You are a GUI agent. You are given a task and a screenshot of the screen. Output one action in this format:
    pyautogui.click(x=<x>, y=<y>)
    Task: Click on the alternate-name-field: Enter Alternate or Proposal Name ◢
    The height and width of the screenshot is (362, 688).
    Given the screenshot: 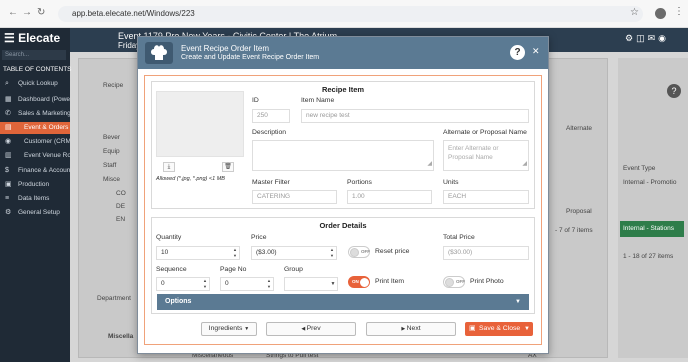 What is the action you would take?
    pyautogui.click(x=486, y=155)
    